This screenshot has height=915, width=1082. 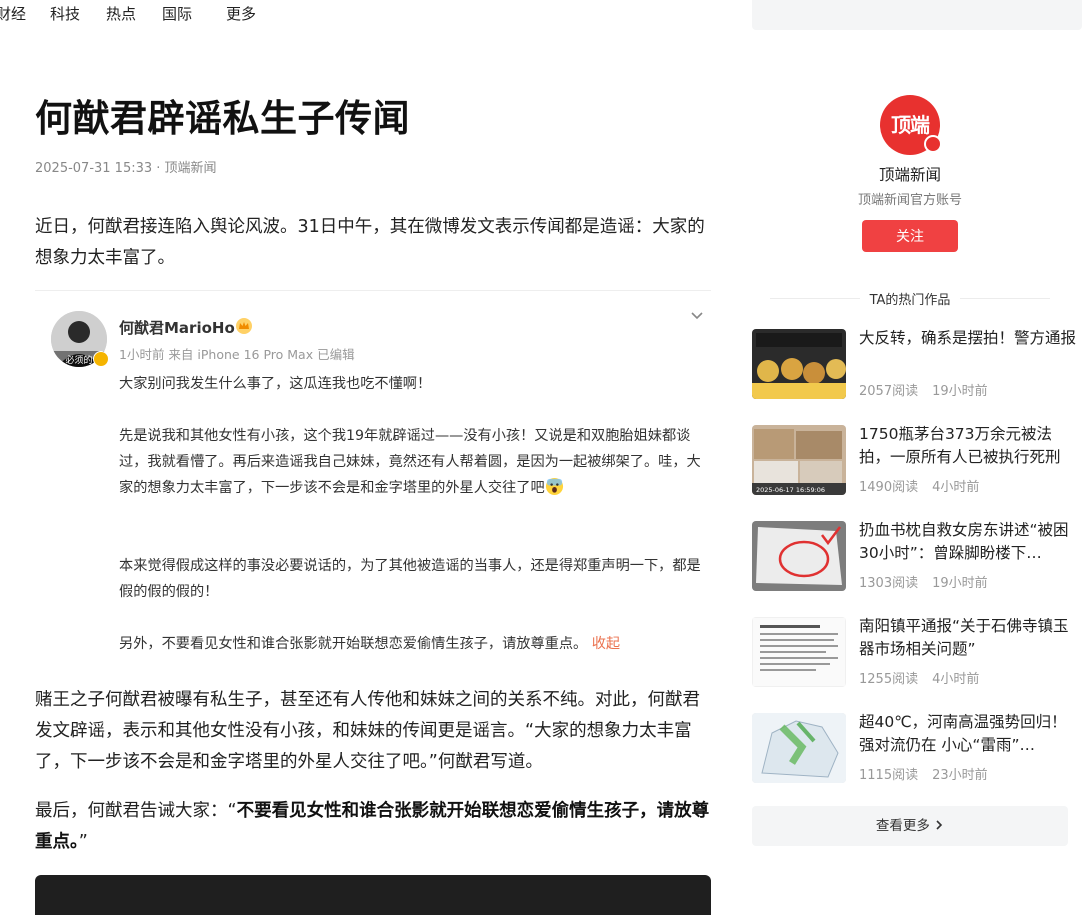 I want to click on weibo-paragraph-text: 另外，不要看见女性和谁合张影就开始联想恋爱偷情生孩子，请放尊重点。, so click(x=353, y=644).